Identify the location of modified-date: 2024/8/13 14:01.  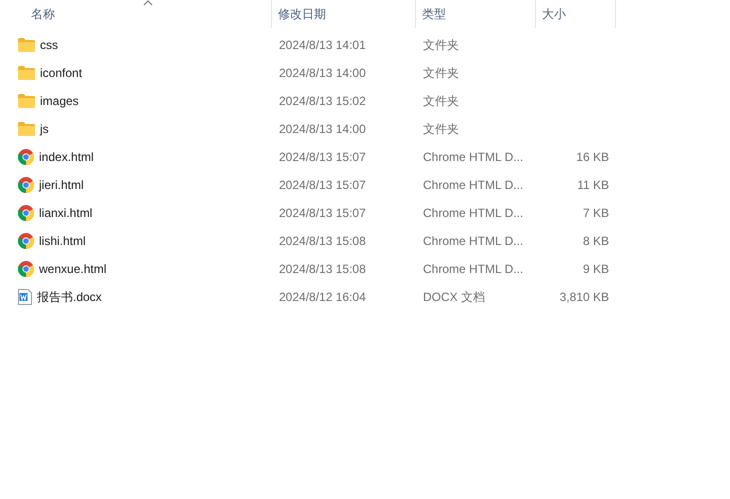
(322, 45).